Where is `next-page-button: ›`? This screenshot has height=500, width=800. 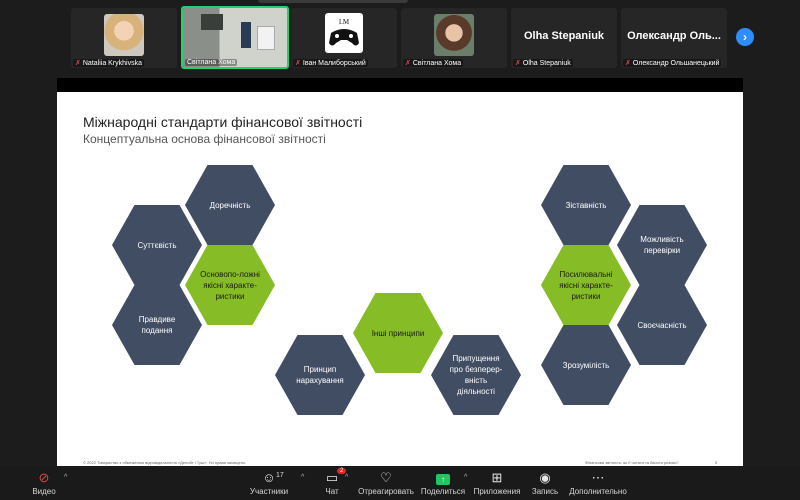
next-page-button: › is located at coordinates (745, 37).